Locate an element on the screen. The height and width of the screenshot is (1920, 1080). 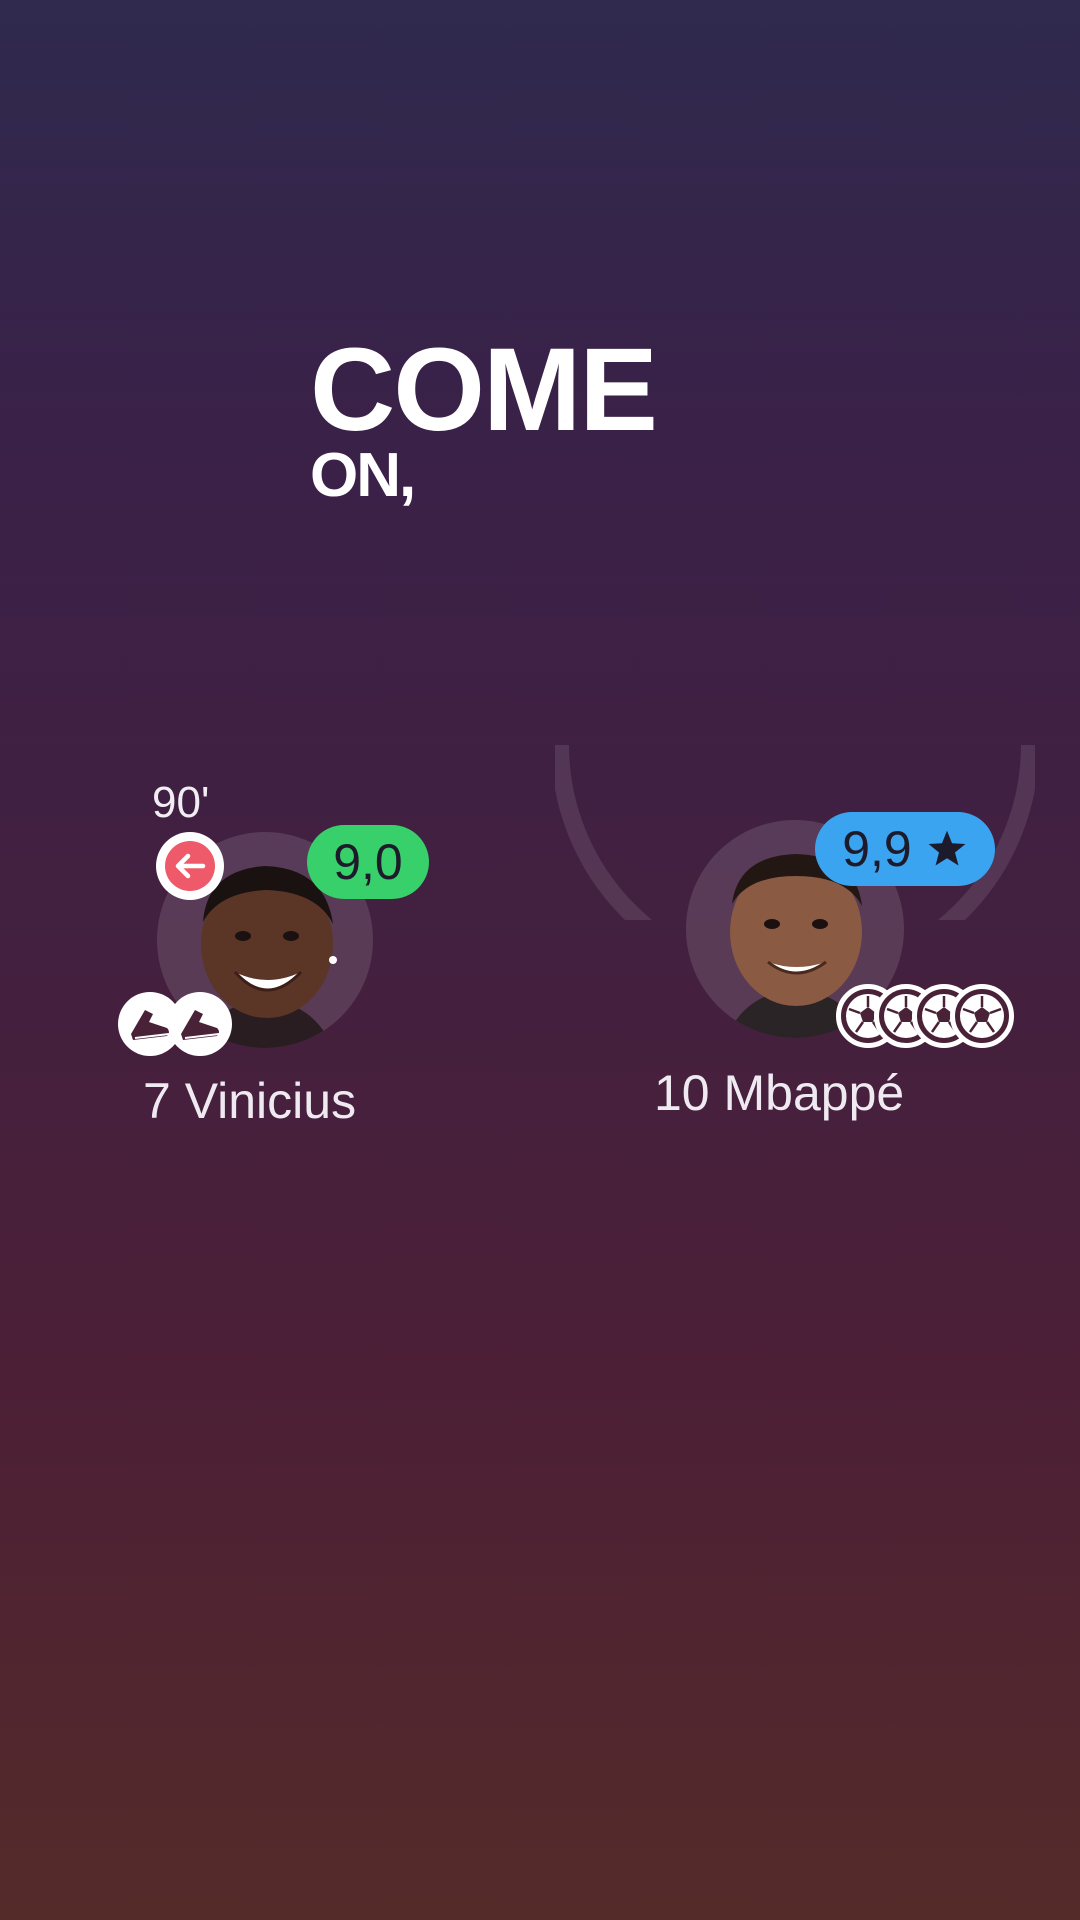
player-rating-badge: 9,9 is located at coordinates (905, 849).